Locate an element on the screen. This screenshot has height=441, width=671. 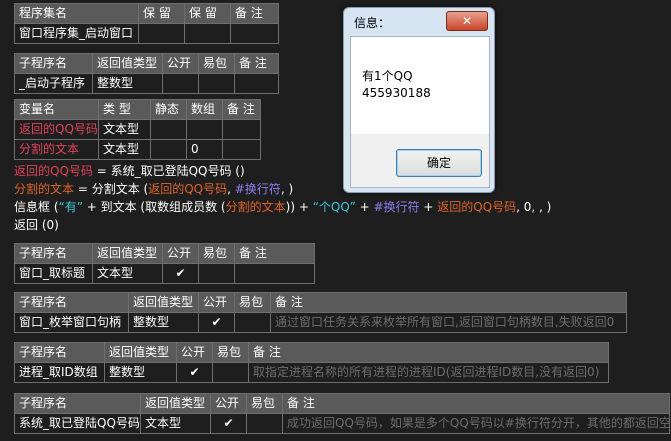
remark-cell: 通过窗口任务关系来枚举所有窗口,返回窗口句柄数目,失败返回0 is located at coordinates (448, 322).